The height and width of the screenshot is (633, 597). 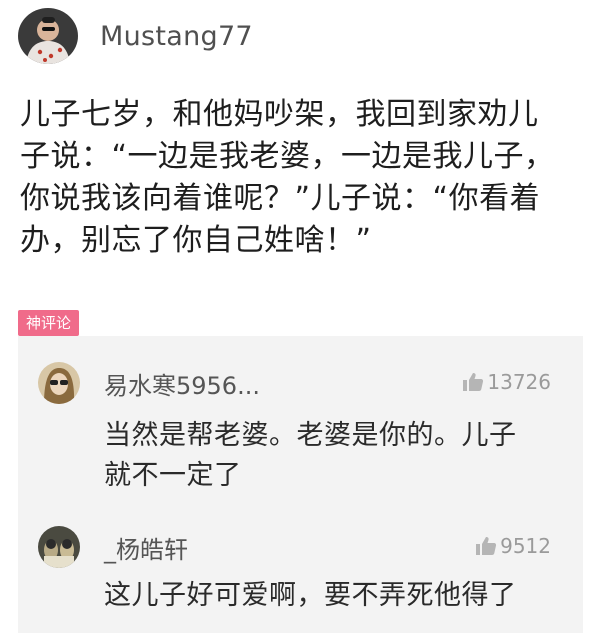 What do you see at coordinates (49, 323) in the screenshot?
I see `hot-comments-tag: 神评论` at bounding box center [49, 323].